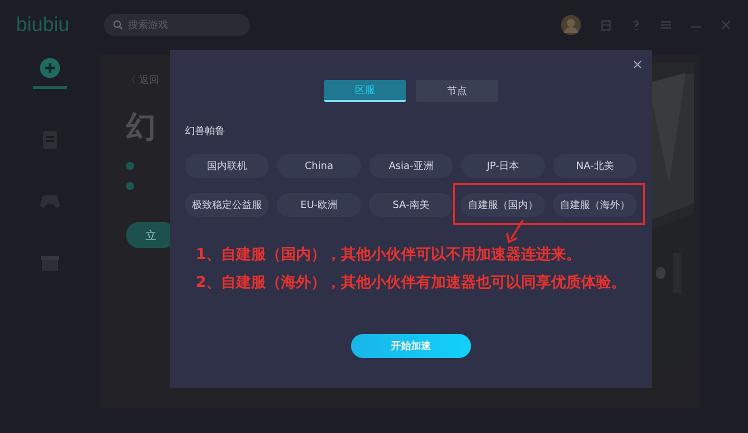 This screenshot has height=433, width=748. What do you see at coordinates (411, 282) in the screenshot?
I see `annotation-text: 2、自建服（海外），其他小伙伴有加速器也可以同享优质体验。` at bounding box center [411, 282].